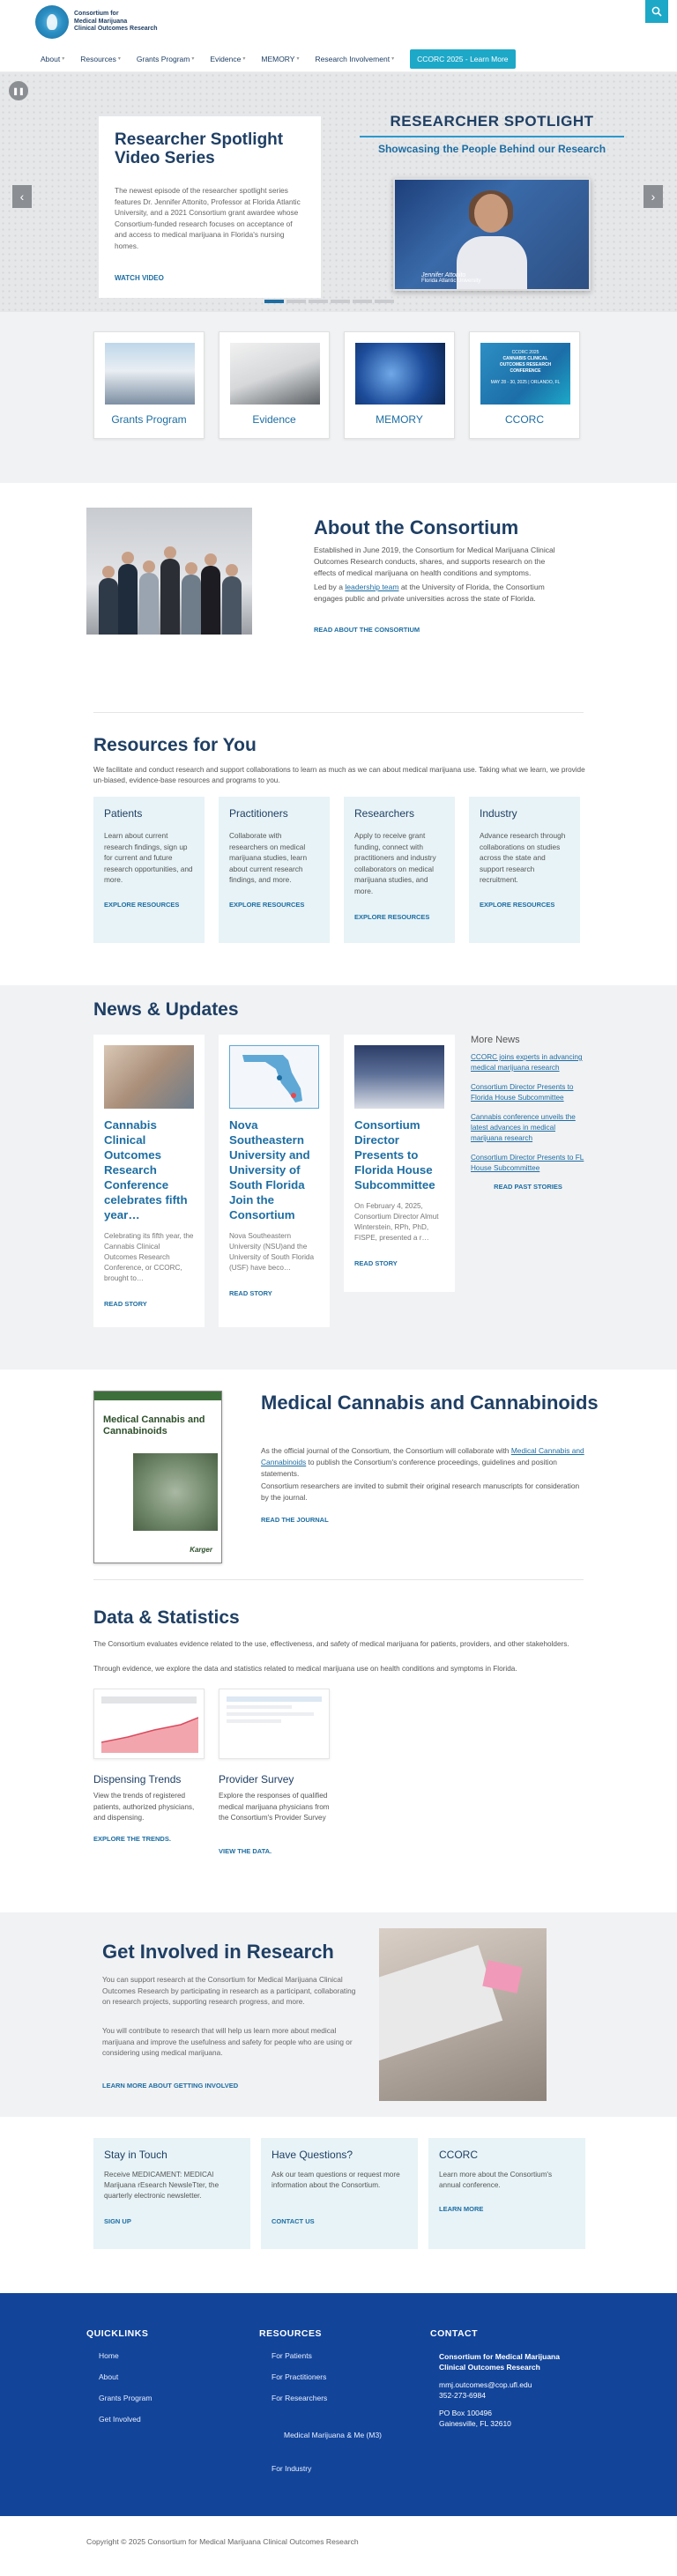  I want to click on resource-card-title: Patients, so click(124, 813).